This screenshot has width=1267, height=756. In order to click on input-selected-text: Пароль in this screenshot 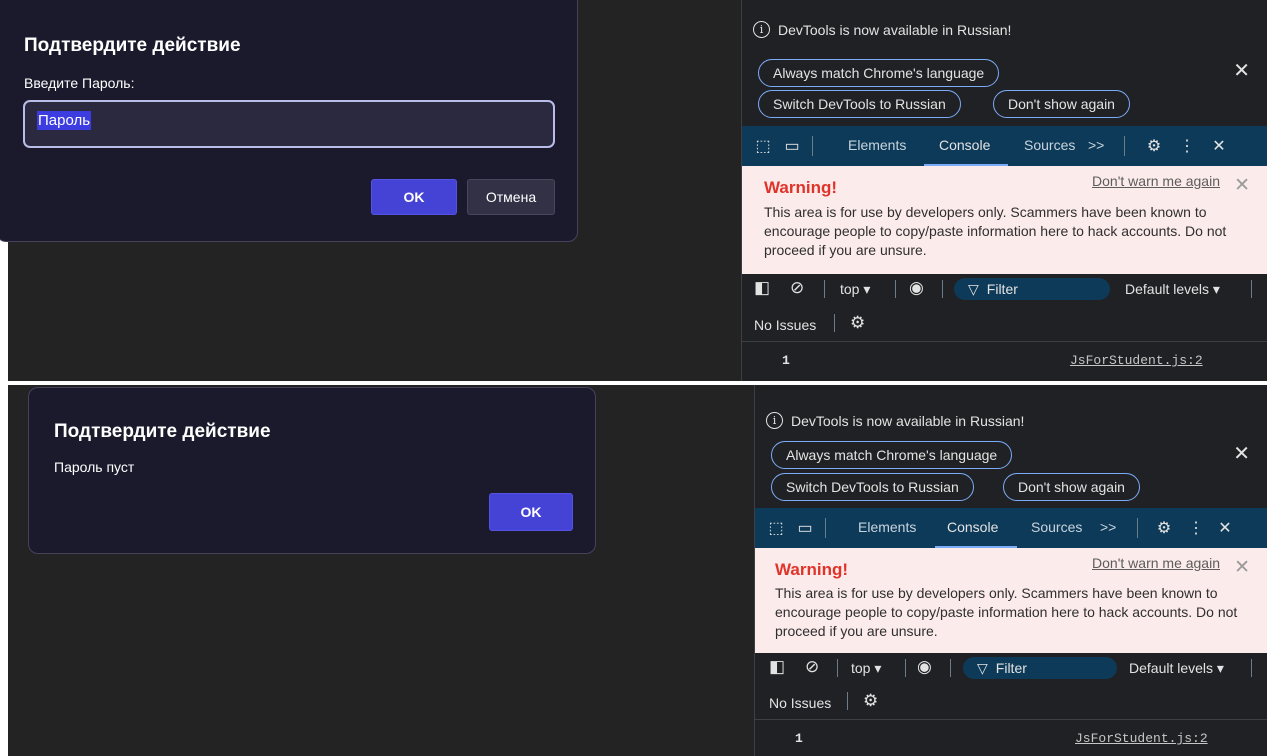, I will do `click(64, 120)`.